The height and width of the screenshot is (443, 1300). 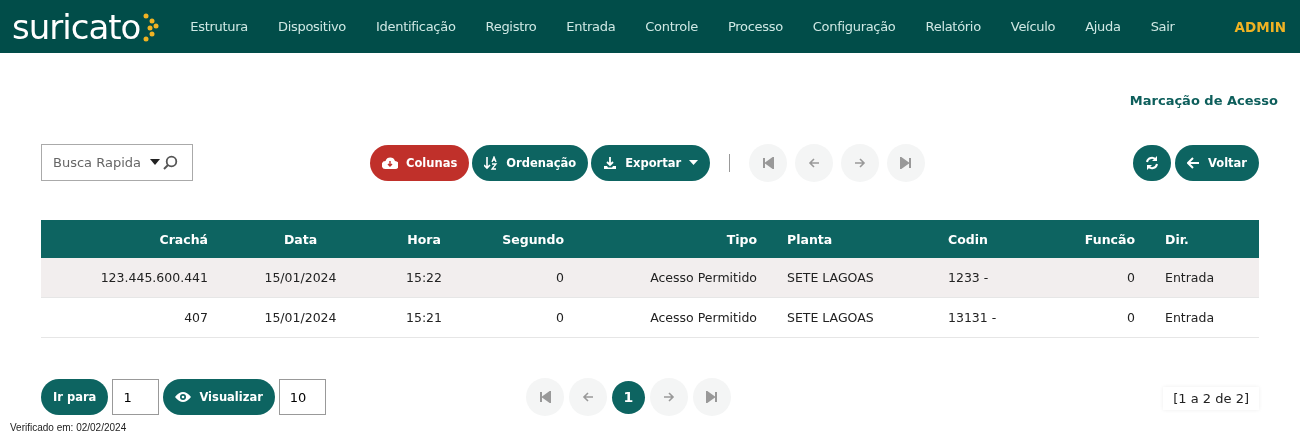 I want to click on menu-item: Relatório, so click(x=953, y=26).